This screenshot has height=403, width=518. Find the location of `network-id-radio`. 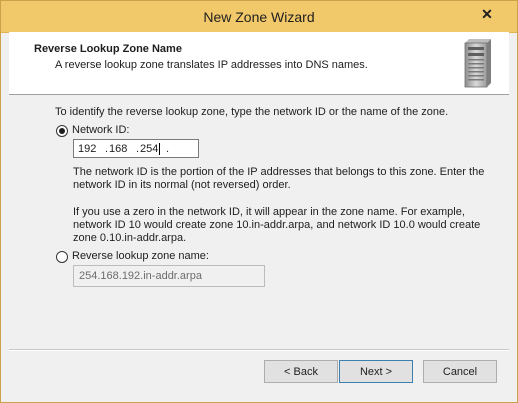

network-id-radio is located at coordinates (62, 131).